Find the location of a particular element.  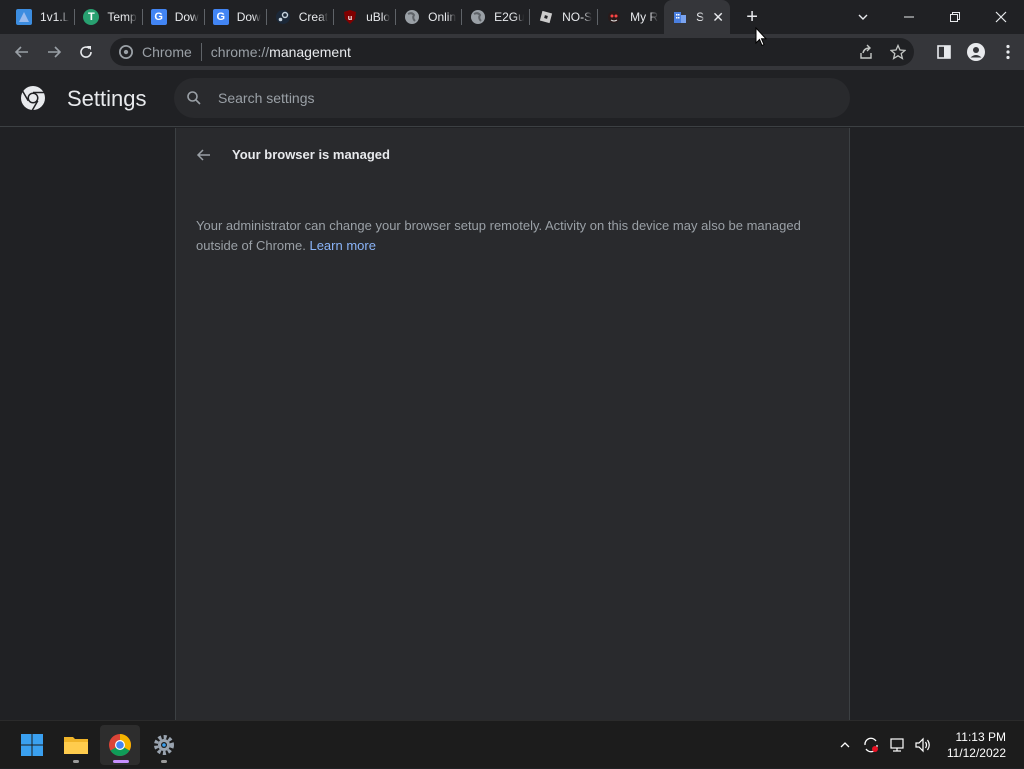

omnibox-actions is located at coordinates (882, 52).